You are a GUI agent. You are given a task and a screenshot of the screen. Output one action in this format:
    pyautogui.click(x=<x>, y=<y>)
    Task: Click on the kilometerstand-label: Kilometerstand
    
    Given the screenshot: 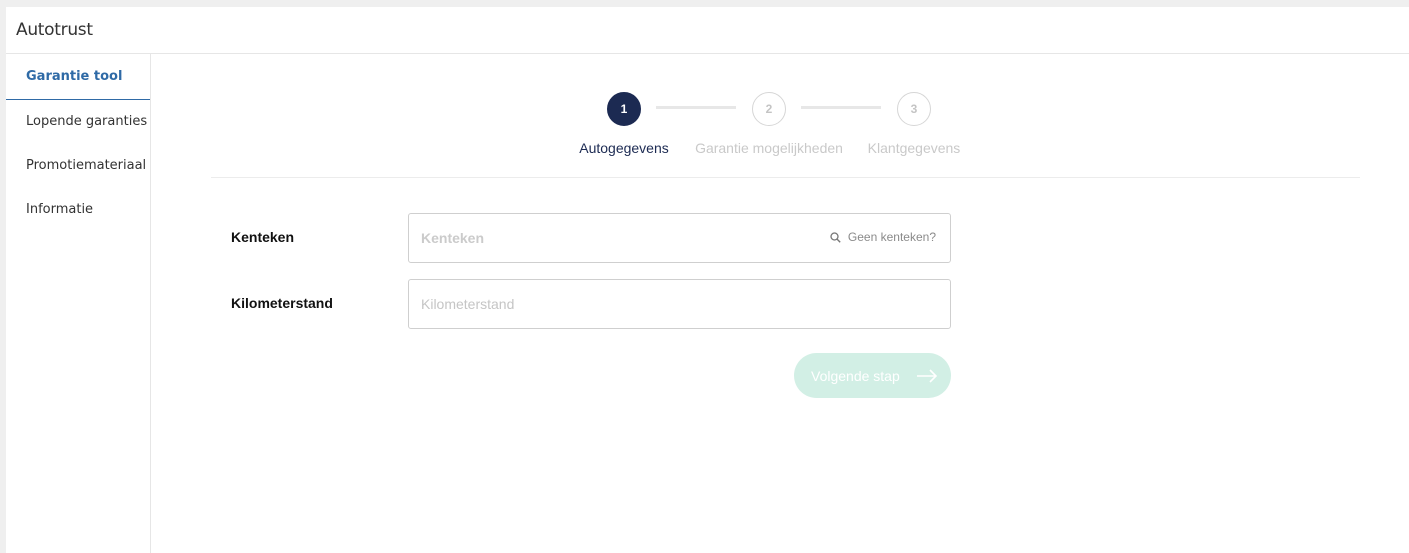 What is the action you would take?
    pyautogui.click(x=282, y=303)
    